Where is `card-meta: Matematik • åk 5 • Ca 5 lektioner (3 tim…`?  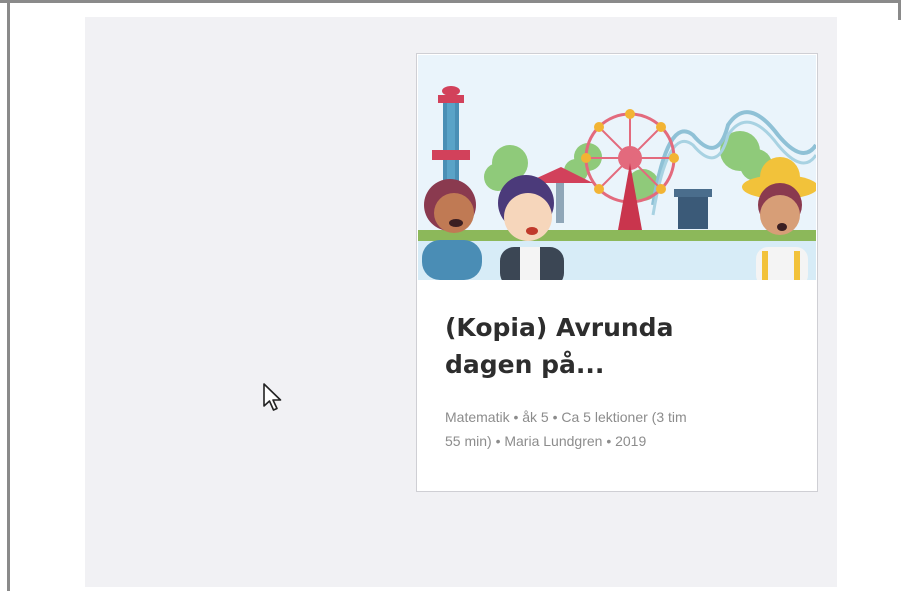
card-meta: Matematik • åk 5 • Ca 5 lektioner (3 tim… is located at coordinates (620, 429).